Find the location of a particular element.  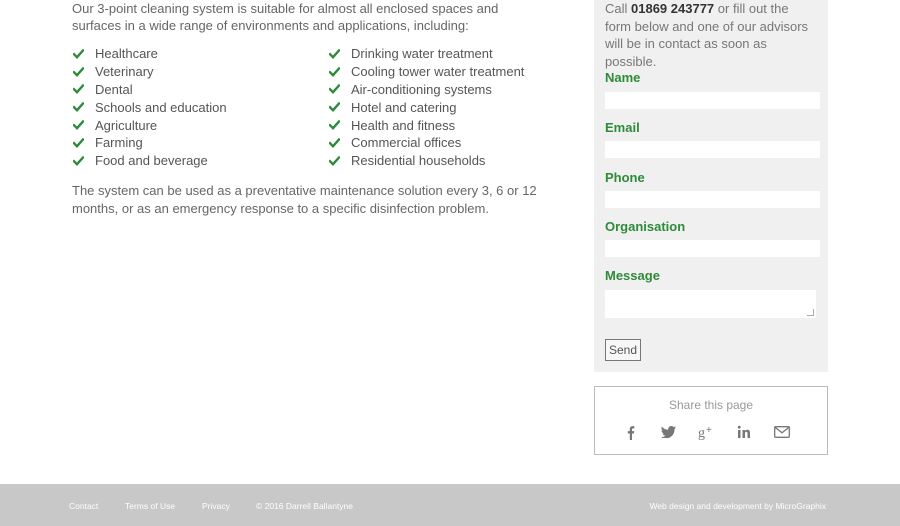

list-item-label: Cooling tower water treatment is located at coordinates (438, 72).